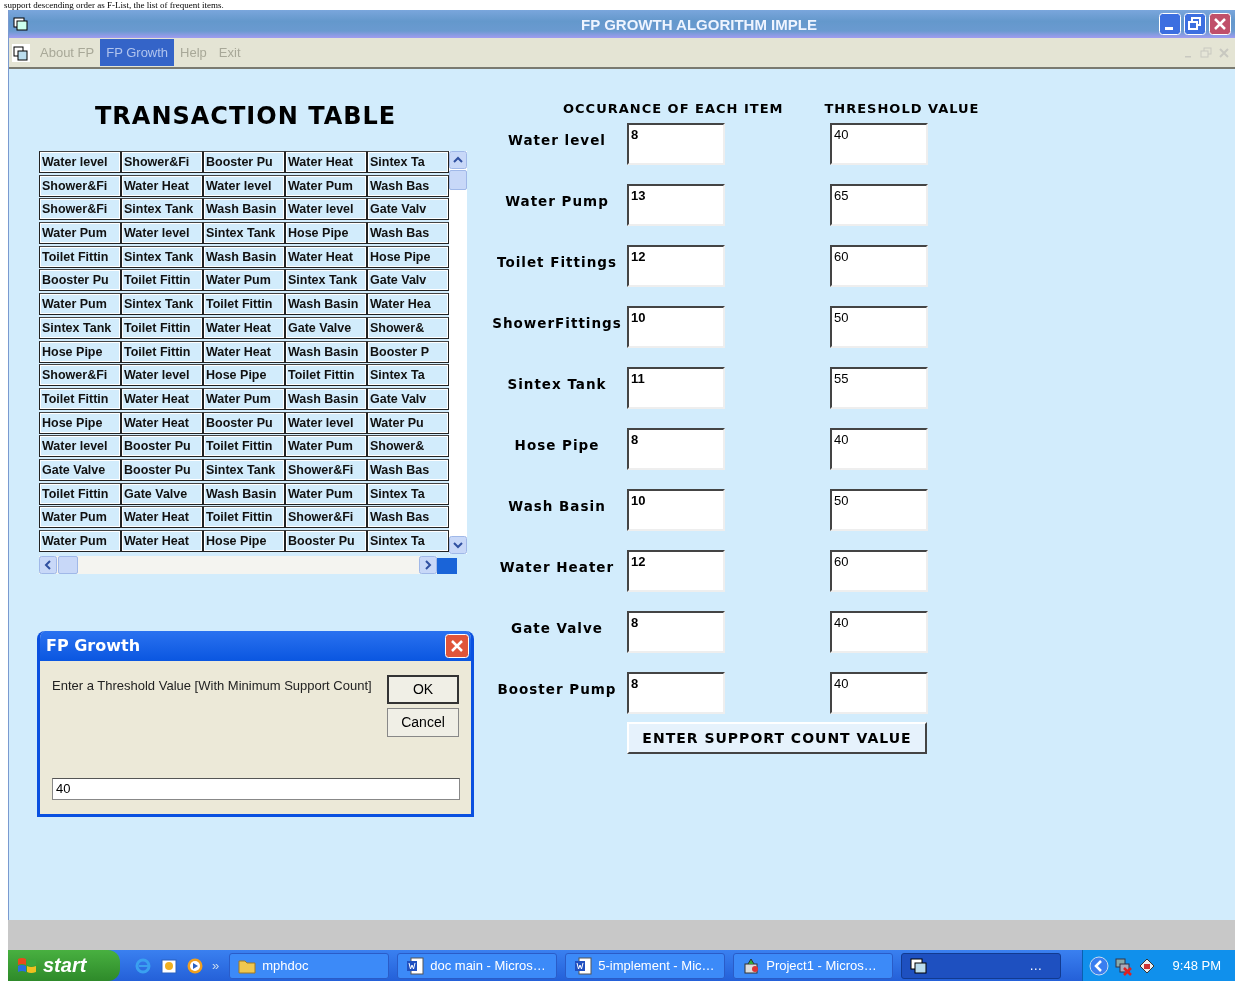 This screenshot has height=981, width=1235. What do you see at coordinates (557, 261) in the screenshot?
I see `item-label: Toilet Fittings` at bounding box center [557, 261].